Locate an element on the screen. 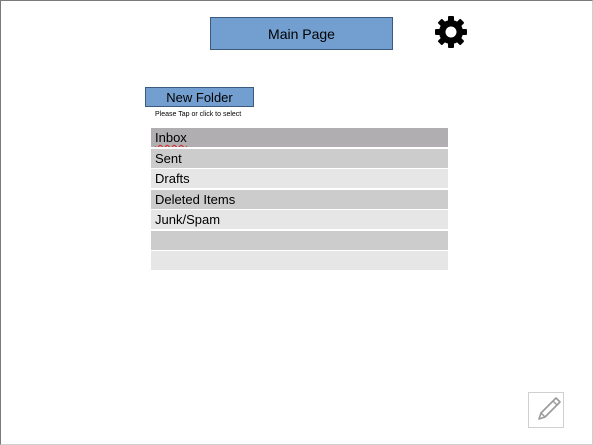  select-hint: Please Tap or click to select is located at coordinates (198, 114).